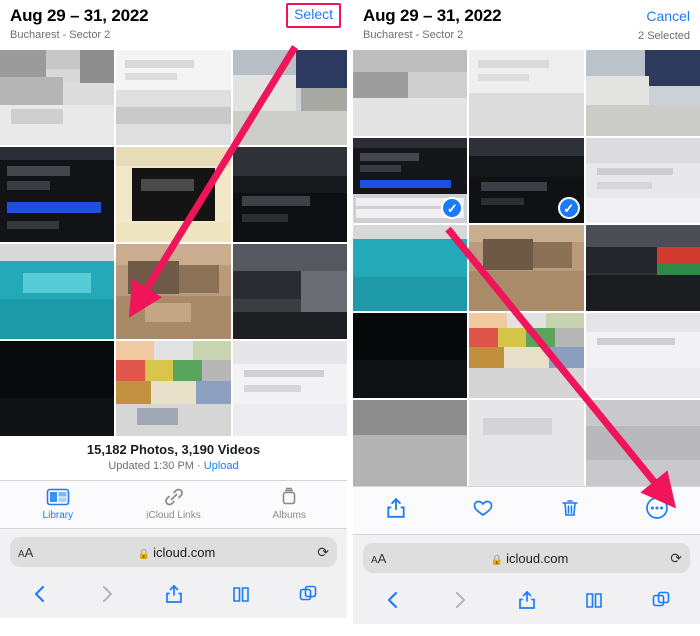 This screenshot has width=700, height=636. I want to click on tab-albums: Albums, so click(289, 504).